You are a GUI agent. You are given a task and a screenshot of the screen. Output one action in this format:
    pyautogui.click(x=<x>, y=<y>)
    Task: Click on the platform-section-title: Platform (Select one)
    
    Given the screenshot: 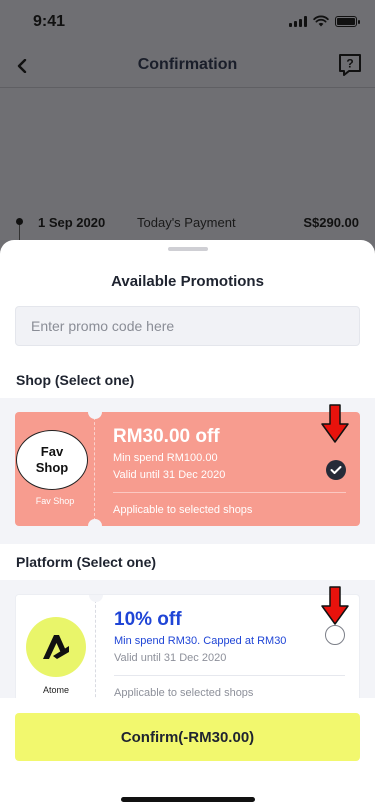 What is the action you would take?
    pyautogui.click(x=187, y=562)
    